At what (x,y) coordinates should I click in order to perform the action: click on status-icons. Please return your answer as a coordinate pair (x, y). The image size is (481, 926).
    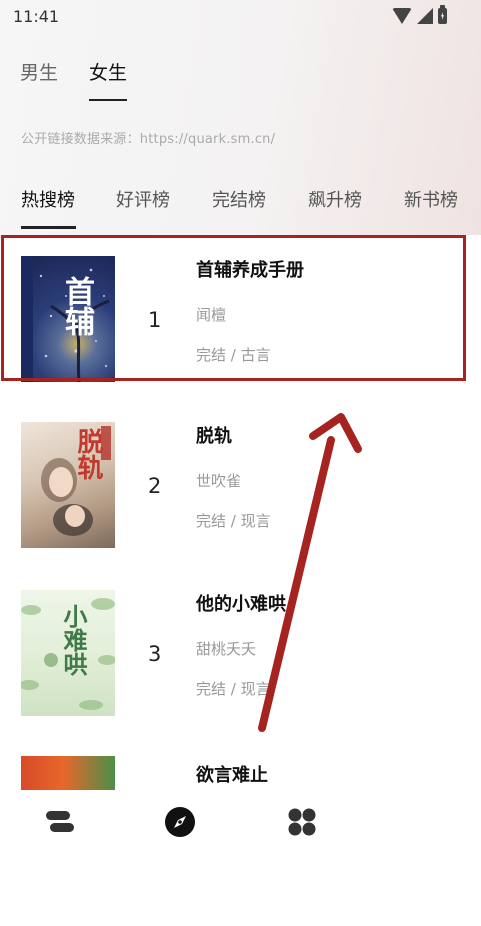
    Looking at the image, I should click on (419, 14).